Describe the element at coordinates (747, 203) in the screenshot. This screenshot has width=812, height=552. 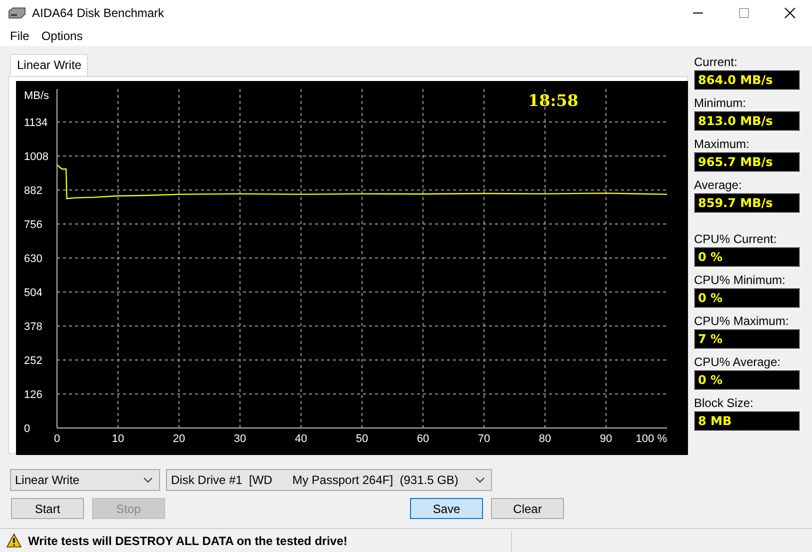
I see `stat-value: 859.7 MB/s` at that location.